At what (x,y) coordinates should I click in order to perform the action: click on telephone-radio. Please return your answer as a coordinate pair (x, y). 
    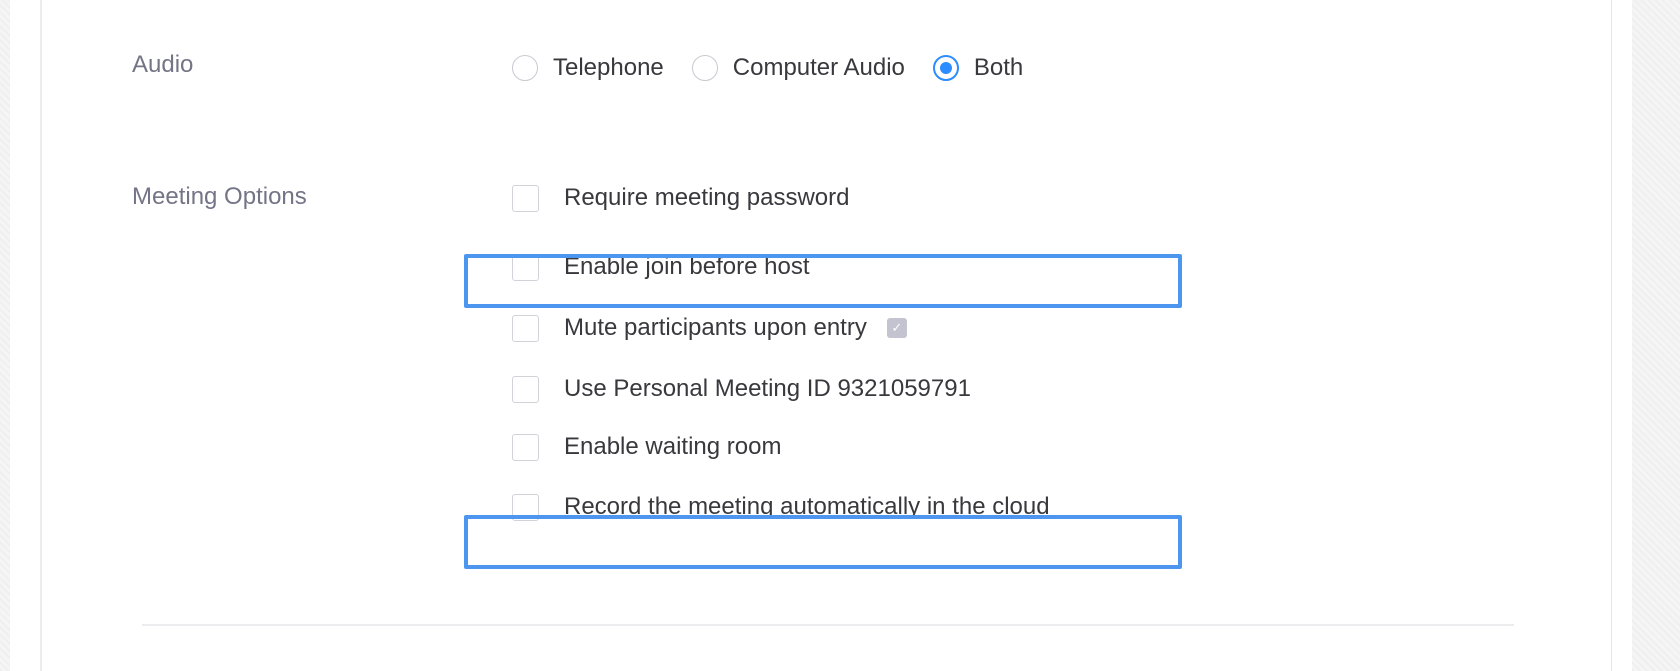
    Looking at the image, I should click on (525, 68).